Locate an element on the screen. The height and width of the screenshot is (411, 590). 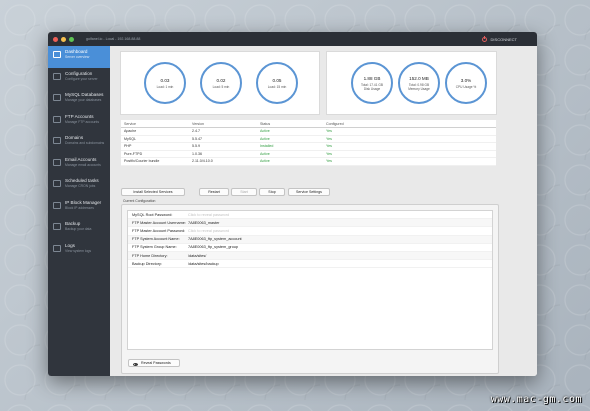
minimize-window-button is located at coordinates (63, 39).